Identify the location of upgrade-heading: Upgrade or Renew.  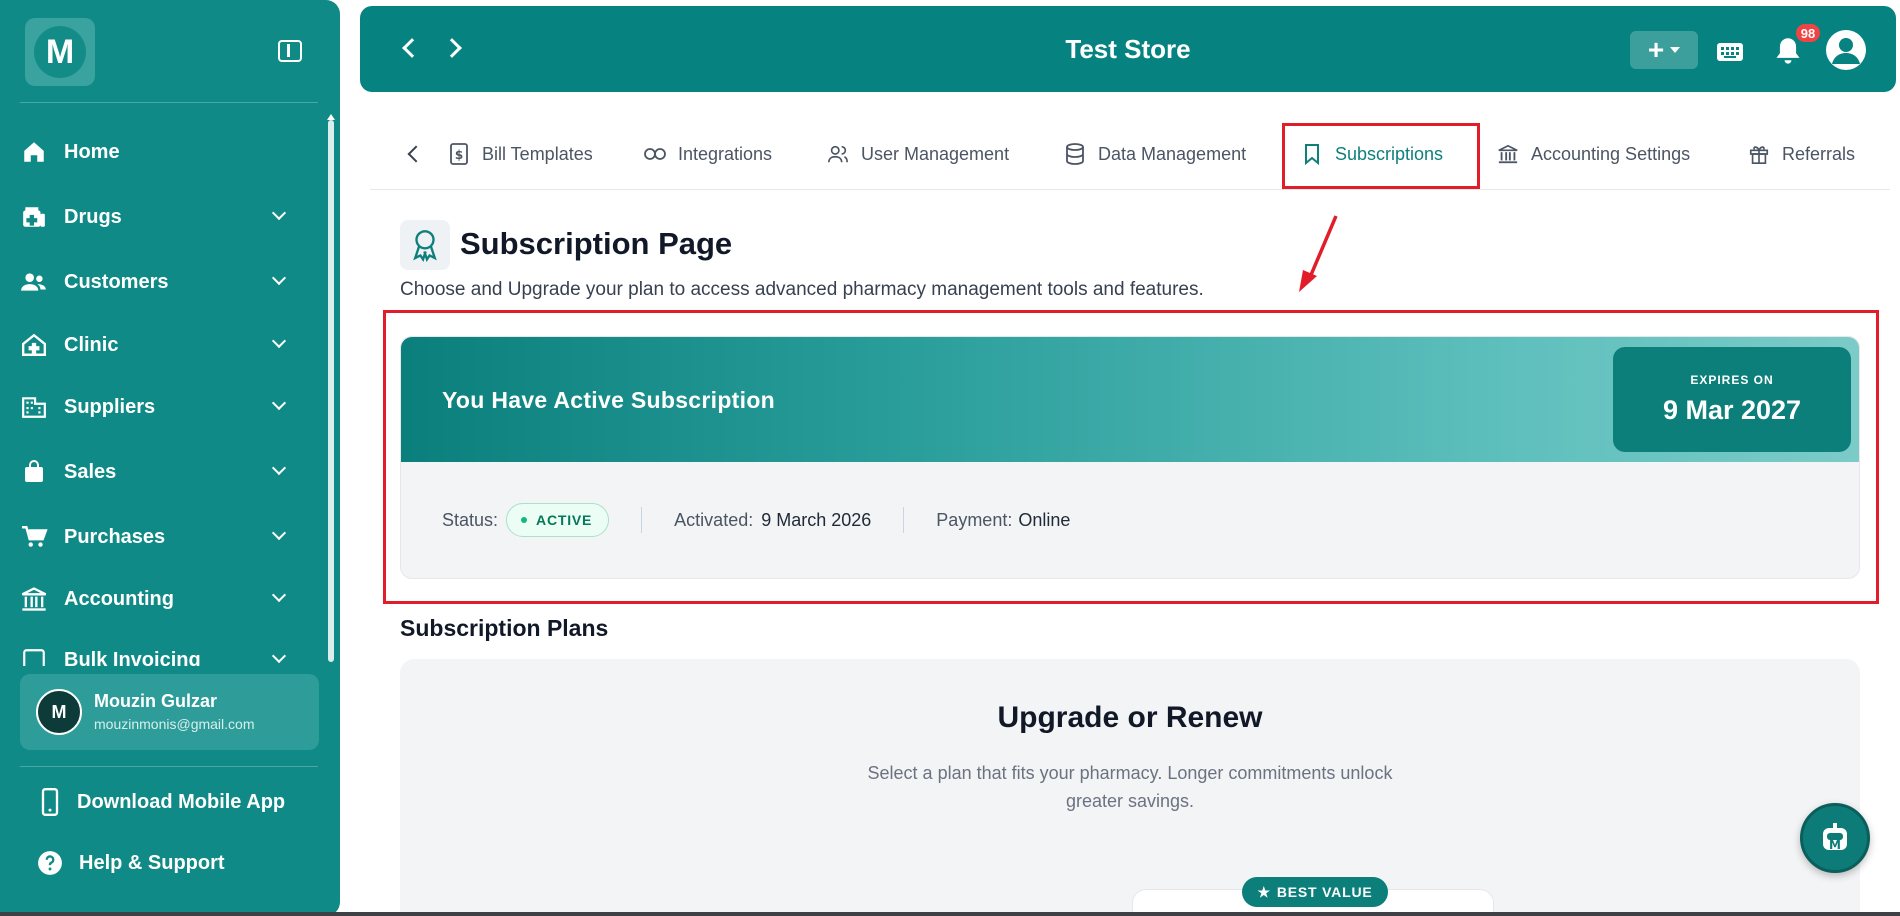
(1130, 717).